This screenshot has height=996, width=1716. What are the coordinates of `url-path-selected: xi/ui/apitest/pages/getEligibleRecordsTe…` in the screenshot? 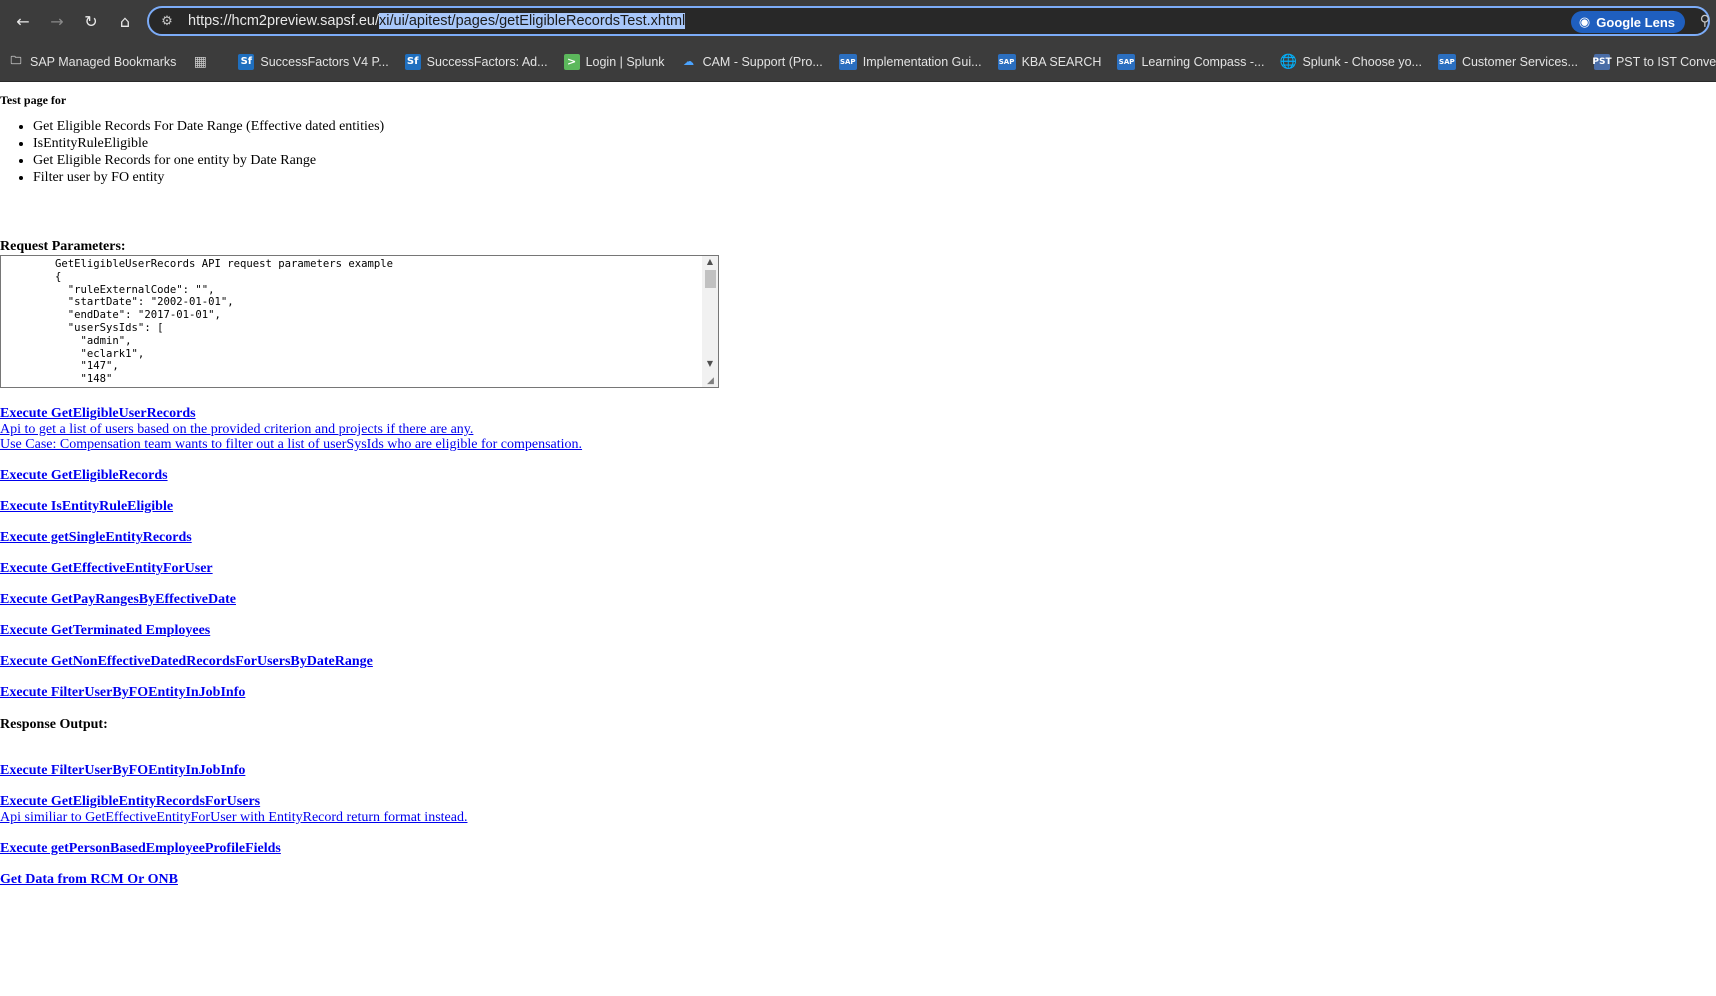 It's located at (532, 21).